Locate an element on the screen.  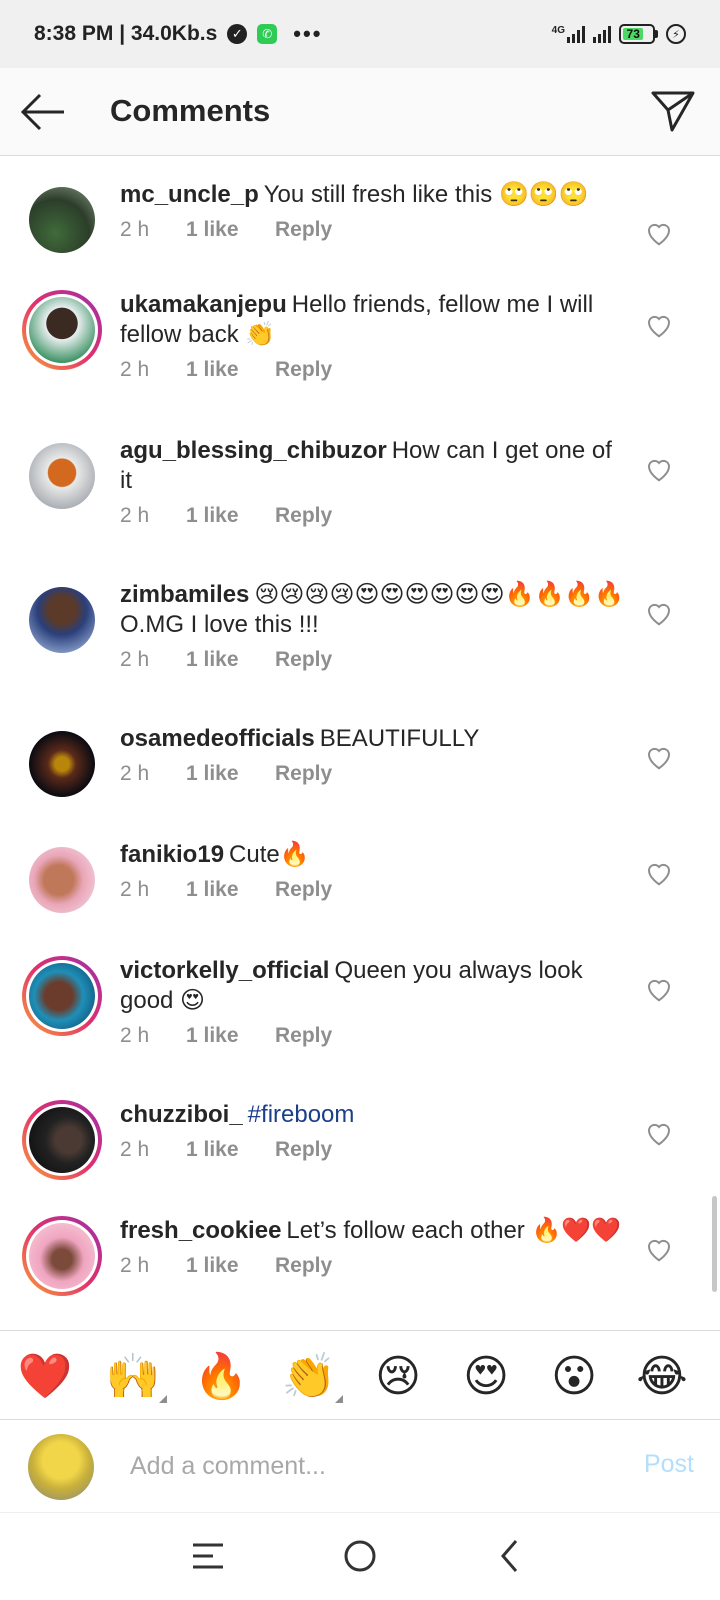
signal-icon is located at coordinates (602, 34).